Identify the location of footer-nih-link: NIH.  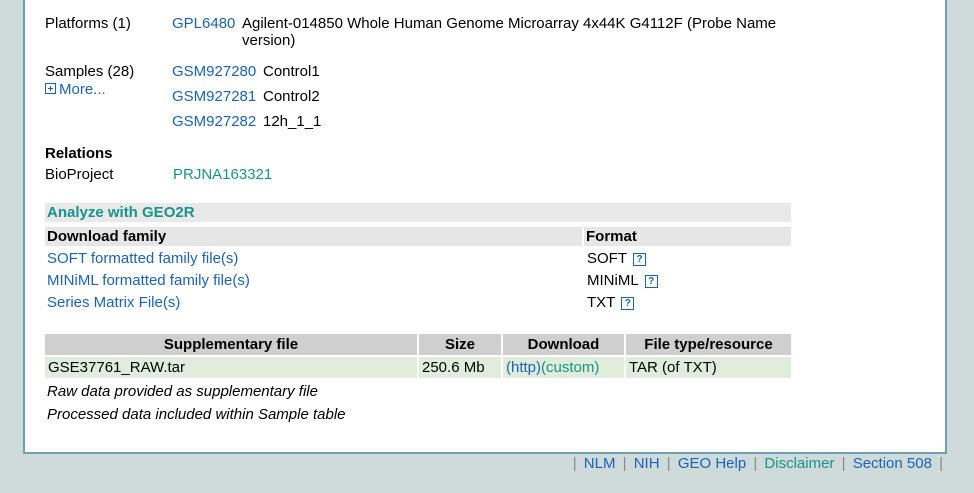
(647, 463).